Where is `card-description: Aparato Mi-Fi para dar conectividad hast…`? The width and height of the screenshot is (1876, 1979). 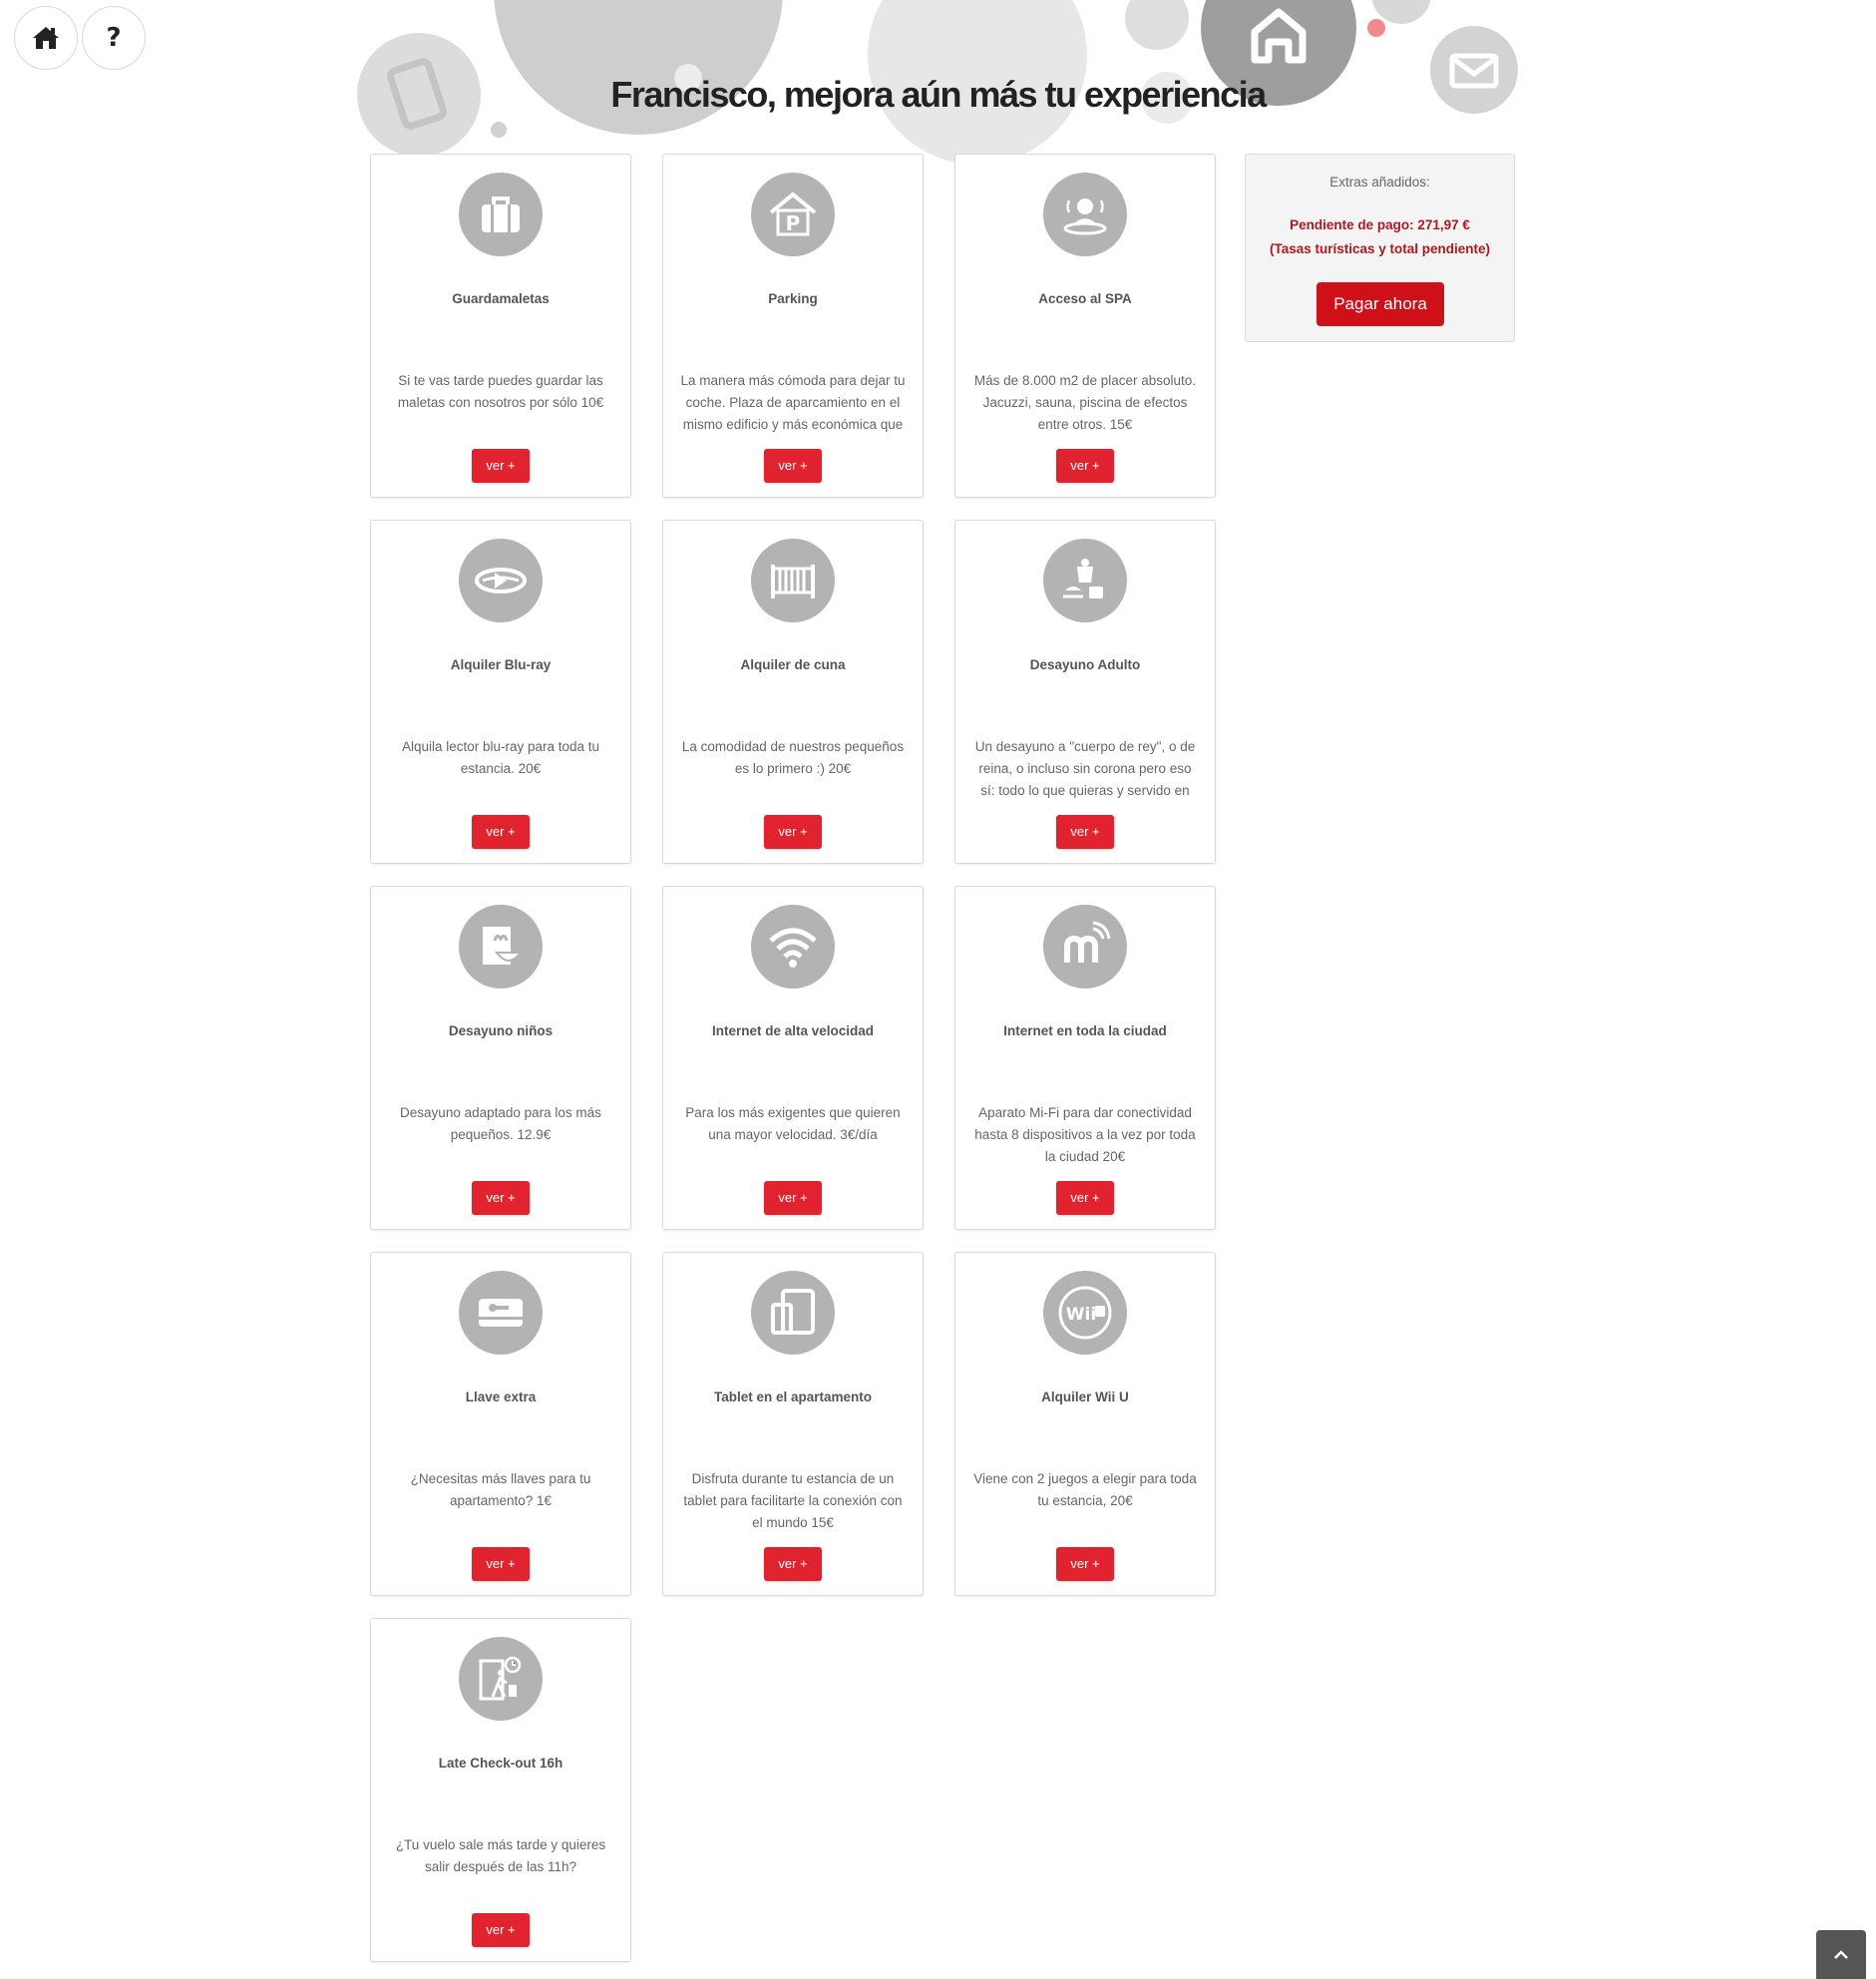 card-description: Aparato Mi-Fi para dar conectividad hast… is located at coordinates (1085, 1134).